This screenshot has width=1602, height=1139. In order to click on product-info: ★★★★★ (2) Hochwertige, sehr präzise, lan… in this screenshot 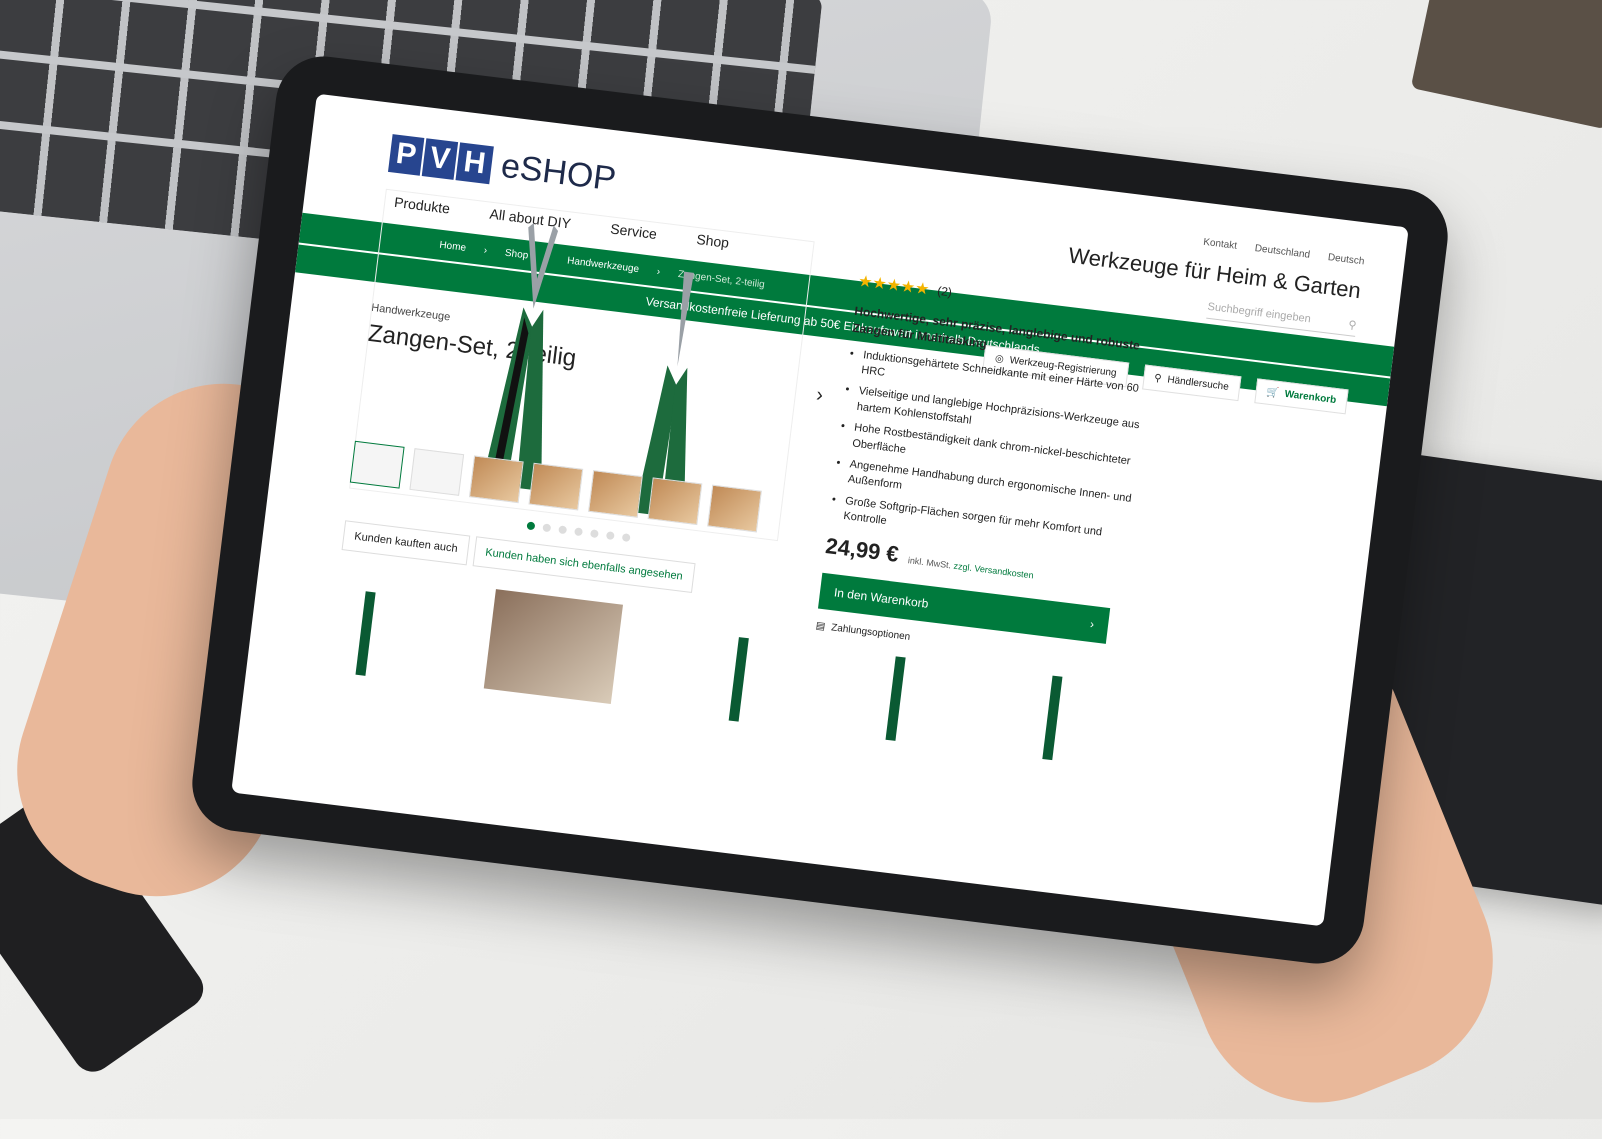, I will do `click(986, 469)`.